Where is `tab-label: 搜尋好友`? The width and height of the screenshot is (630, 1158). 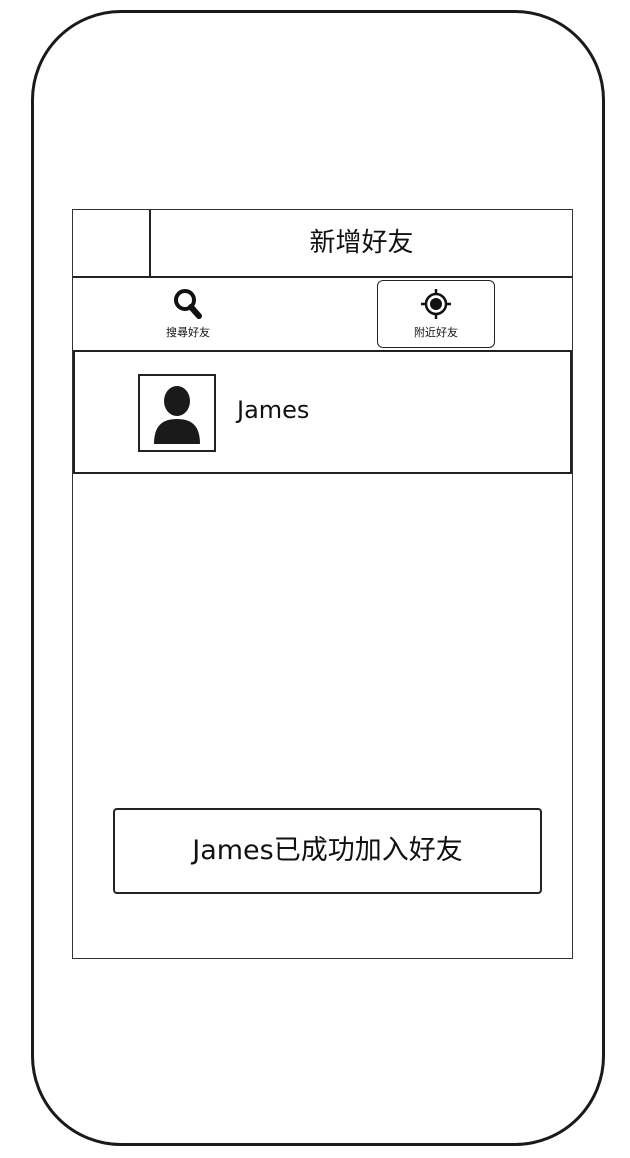
tab-label: 搜尋好友 is located at coordinates (188, 332).